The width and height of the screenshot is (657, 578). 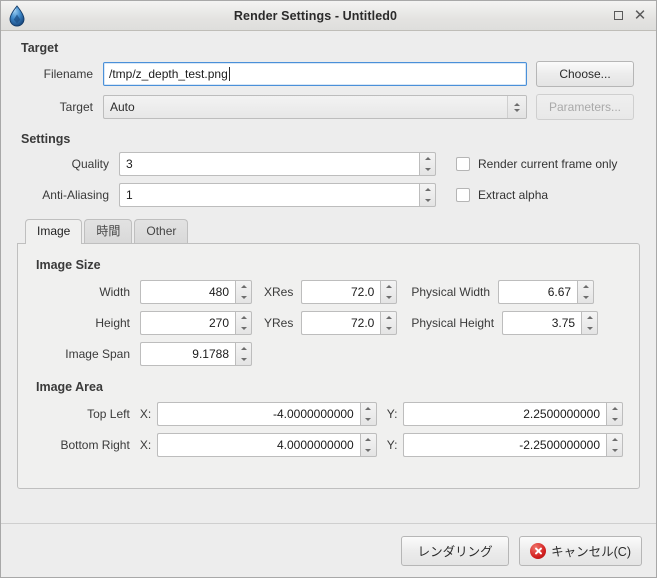 I want to click on height-spin-buttons, so click(x=243, y=323).